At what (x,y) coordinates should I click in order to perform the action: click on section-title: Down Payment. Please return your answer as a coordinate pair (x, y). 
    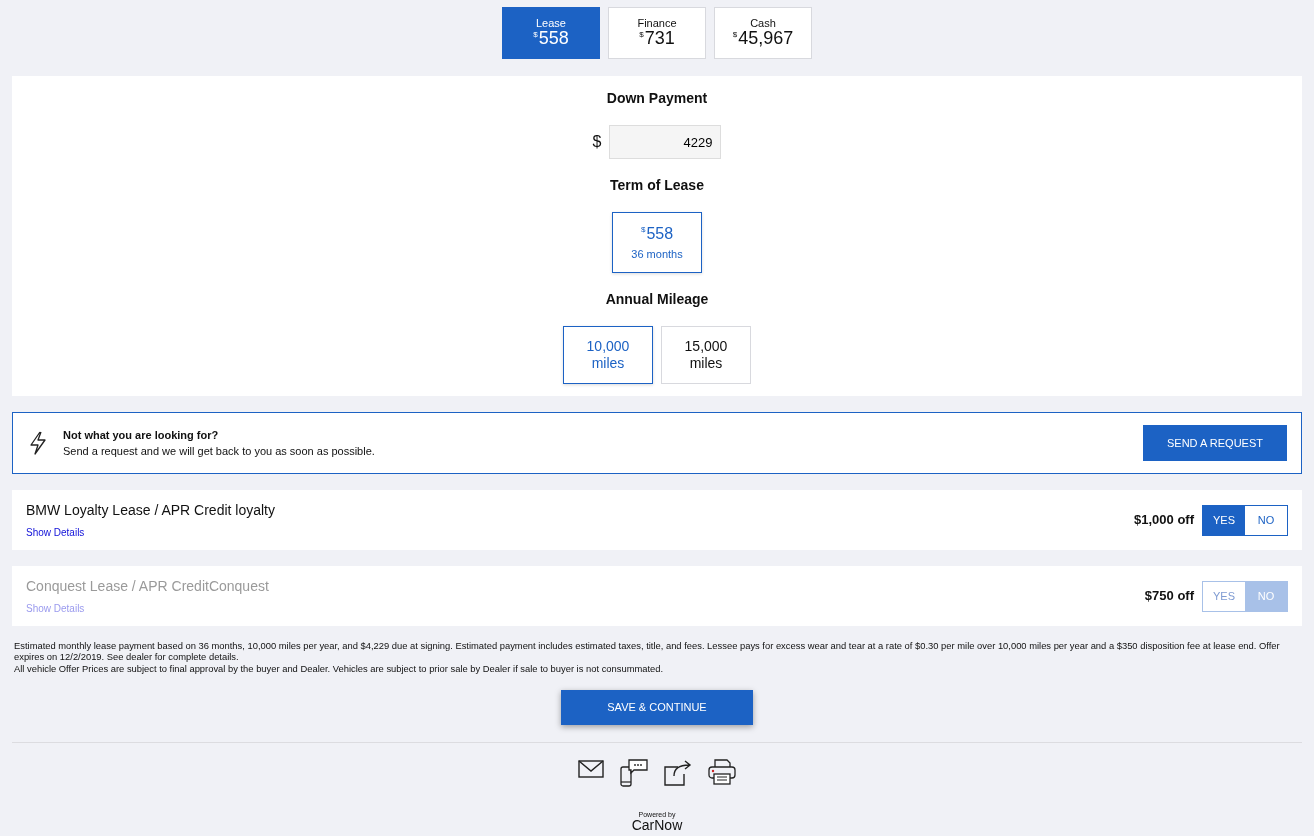
    Looking at the image, I should click on (657, 98).